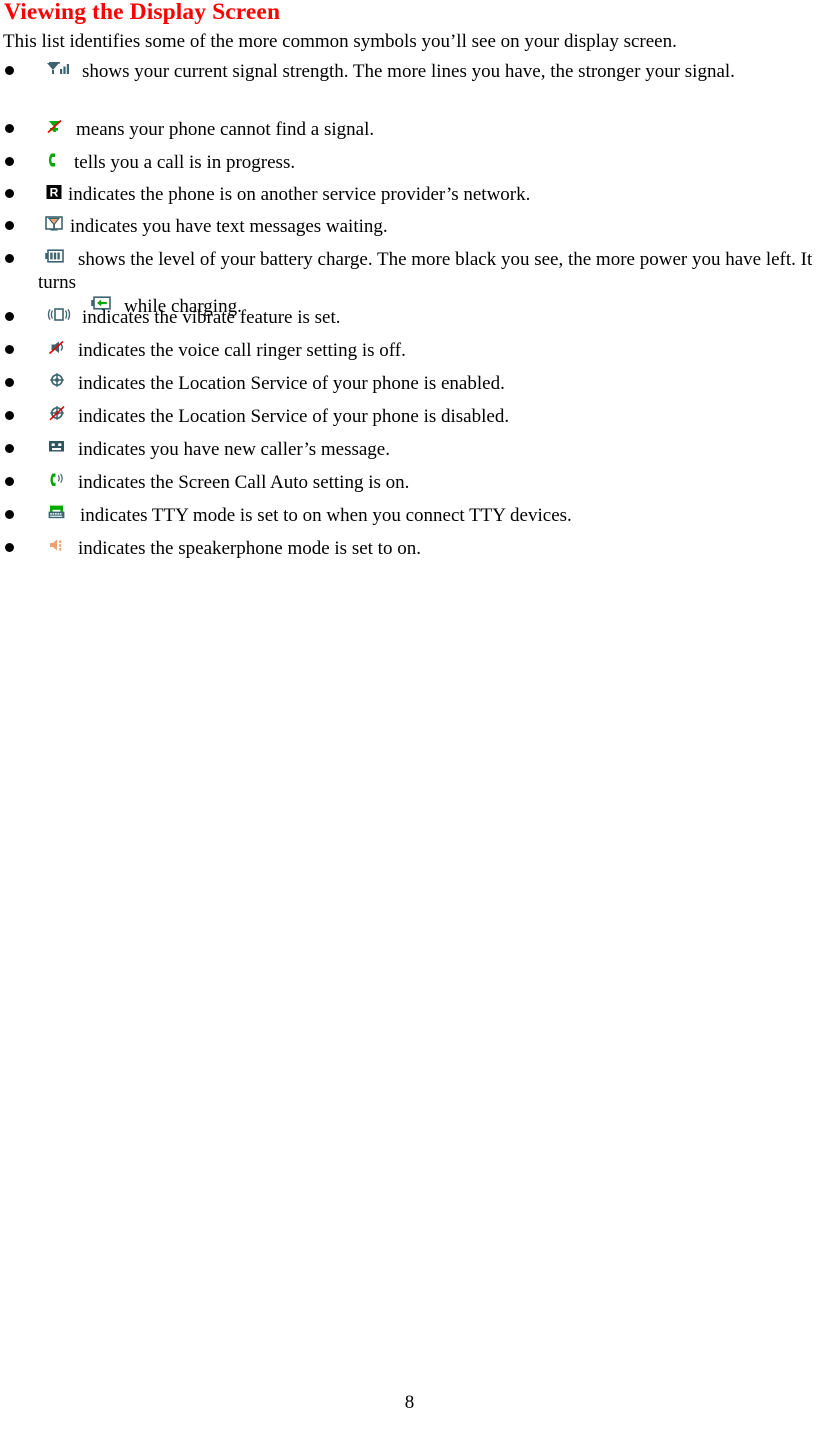 The height and width of the screenshot is (1430, 819). I want to click on text-message-icon, so click(55, 225).